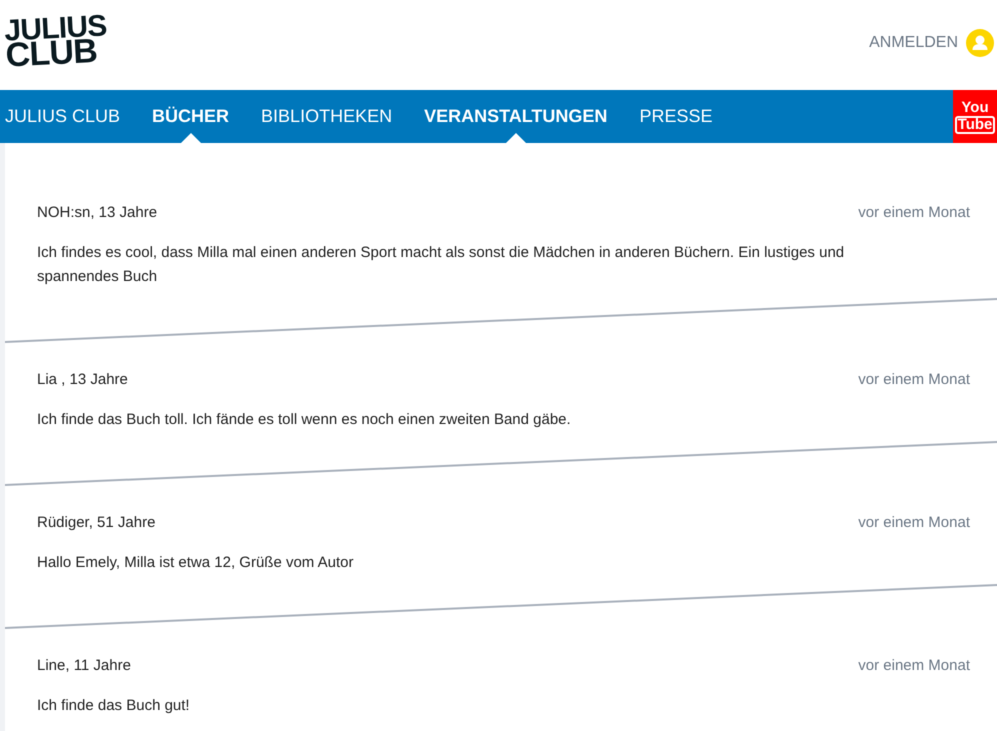 The image size is (997, 731). Describe the element at coordinates (62, 116) in the screenshot. I see `nav-tab: JULIUS CLUB` at that location.